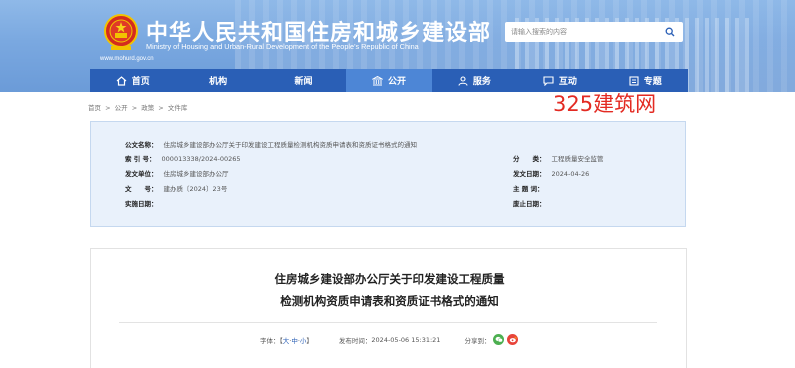  Describe the element at coordinates (201, 159) in the screenshot. I see `meta-value: 000013338/2024-00265` at that location.